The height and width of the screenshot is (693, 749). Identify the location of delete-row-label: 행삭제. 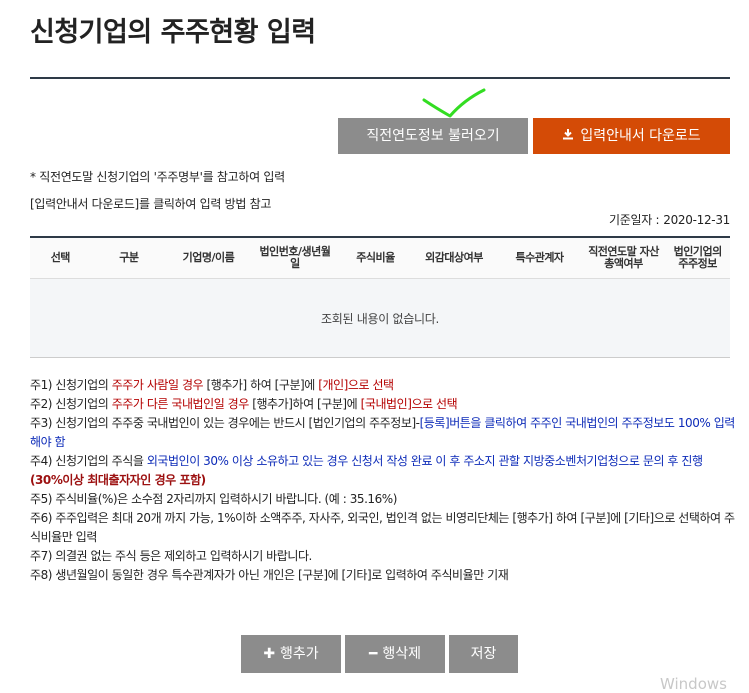
(402, 654).